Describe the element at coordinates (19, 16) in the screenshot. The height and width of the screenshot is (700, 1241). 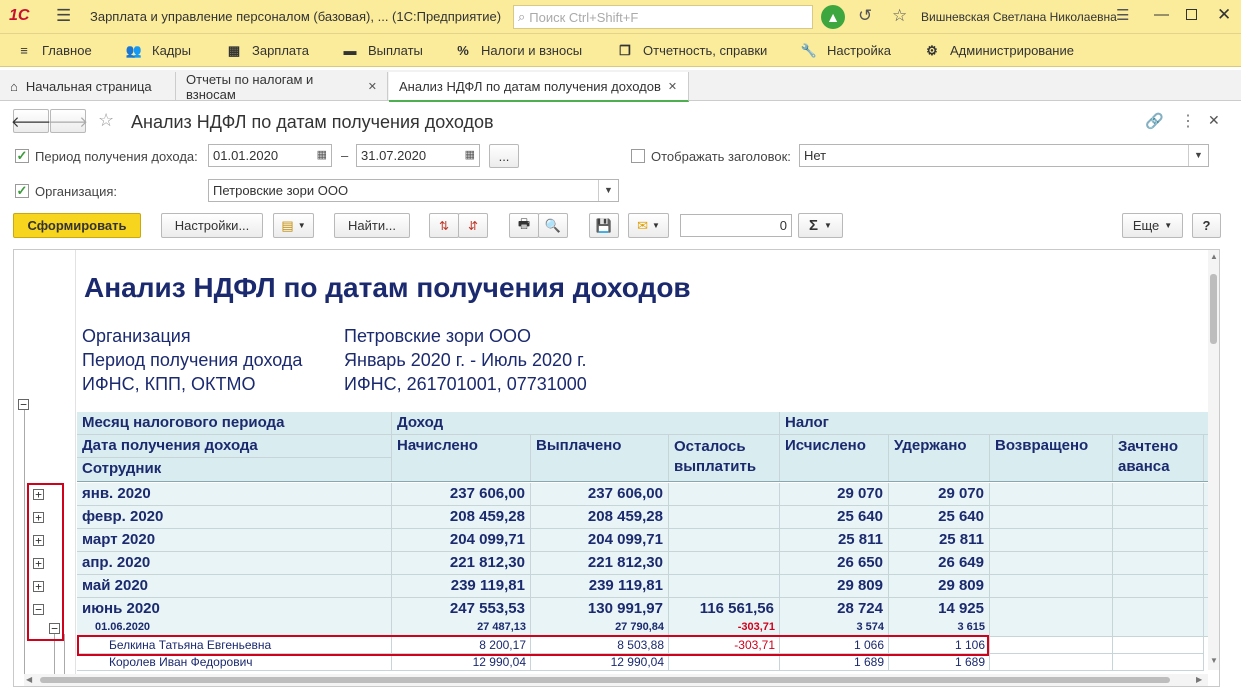
I see `app-logo: 1С` at that location.